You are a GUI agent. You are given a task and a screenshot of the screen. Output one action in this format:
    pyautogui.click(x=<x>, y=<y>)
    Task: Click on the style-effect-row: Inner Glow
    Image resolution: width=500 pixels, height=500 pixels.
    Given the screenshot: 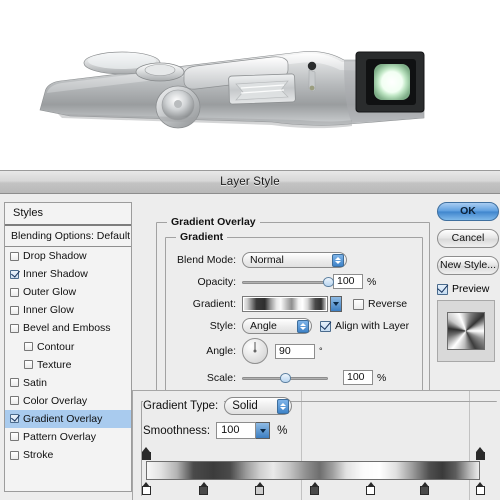 What is the action you would take?
    pyautogui.click(x=68, y=310)
    